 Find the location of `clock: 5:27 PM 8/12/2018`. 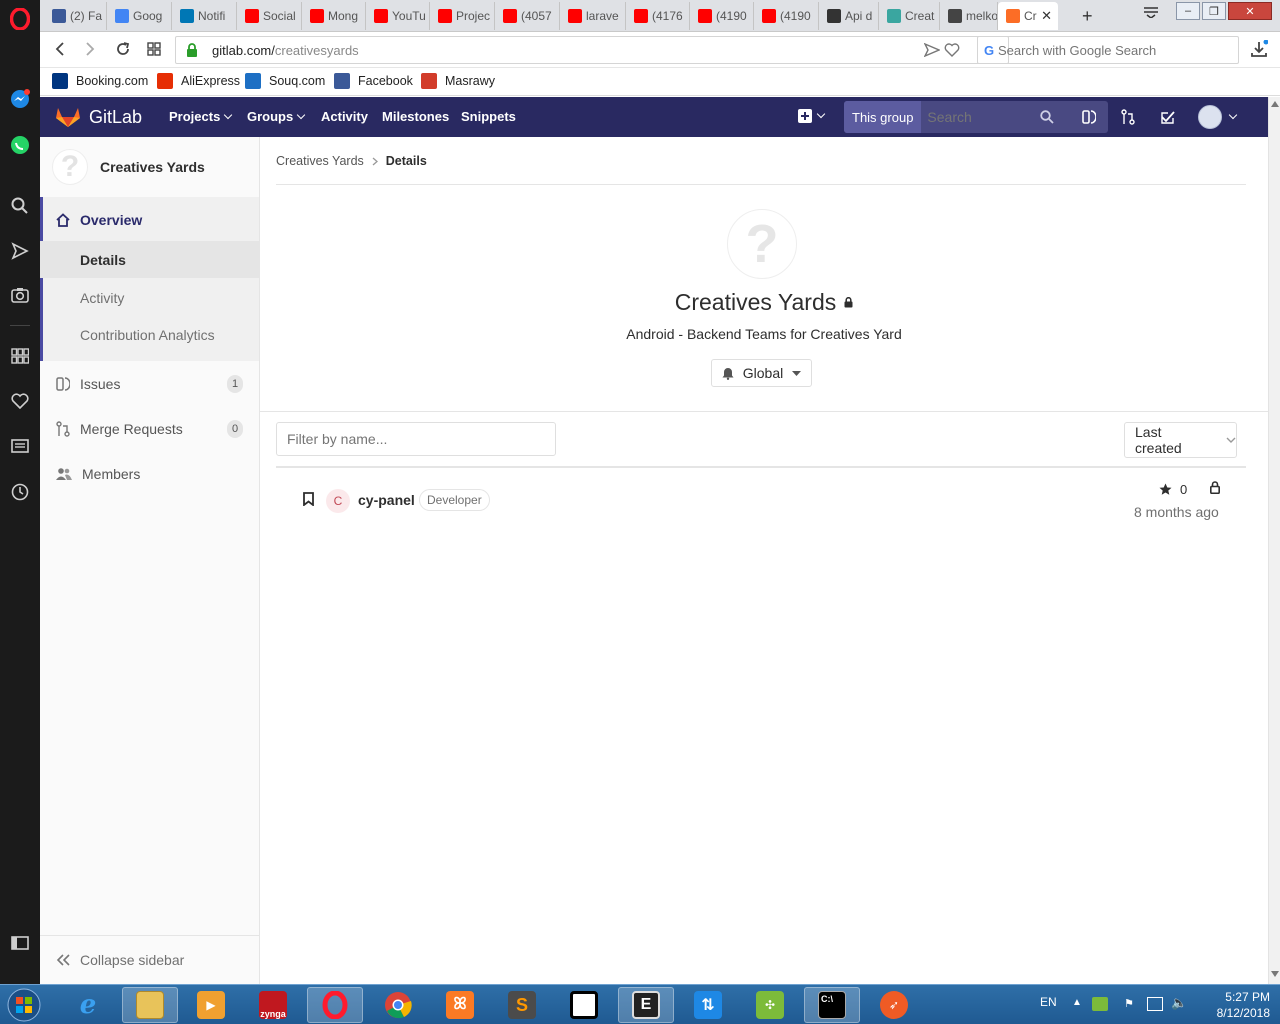

clock: 5:27 PM 8/12/2018 is located at coordinates (1230, 1005).